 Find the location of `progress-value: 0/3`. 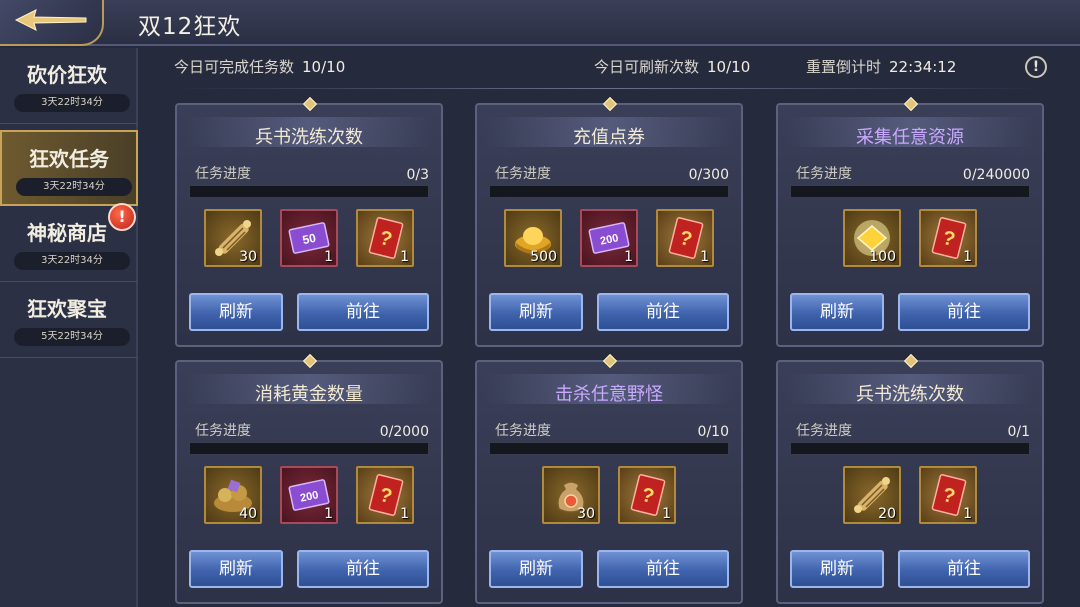

progress-value: 0/3 is located at coordinates (417, 175).